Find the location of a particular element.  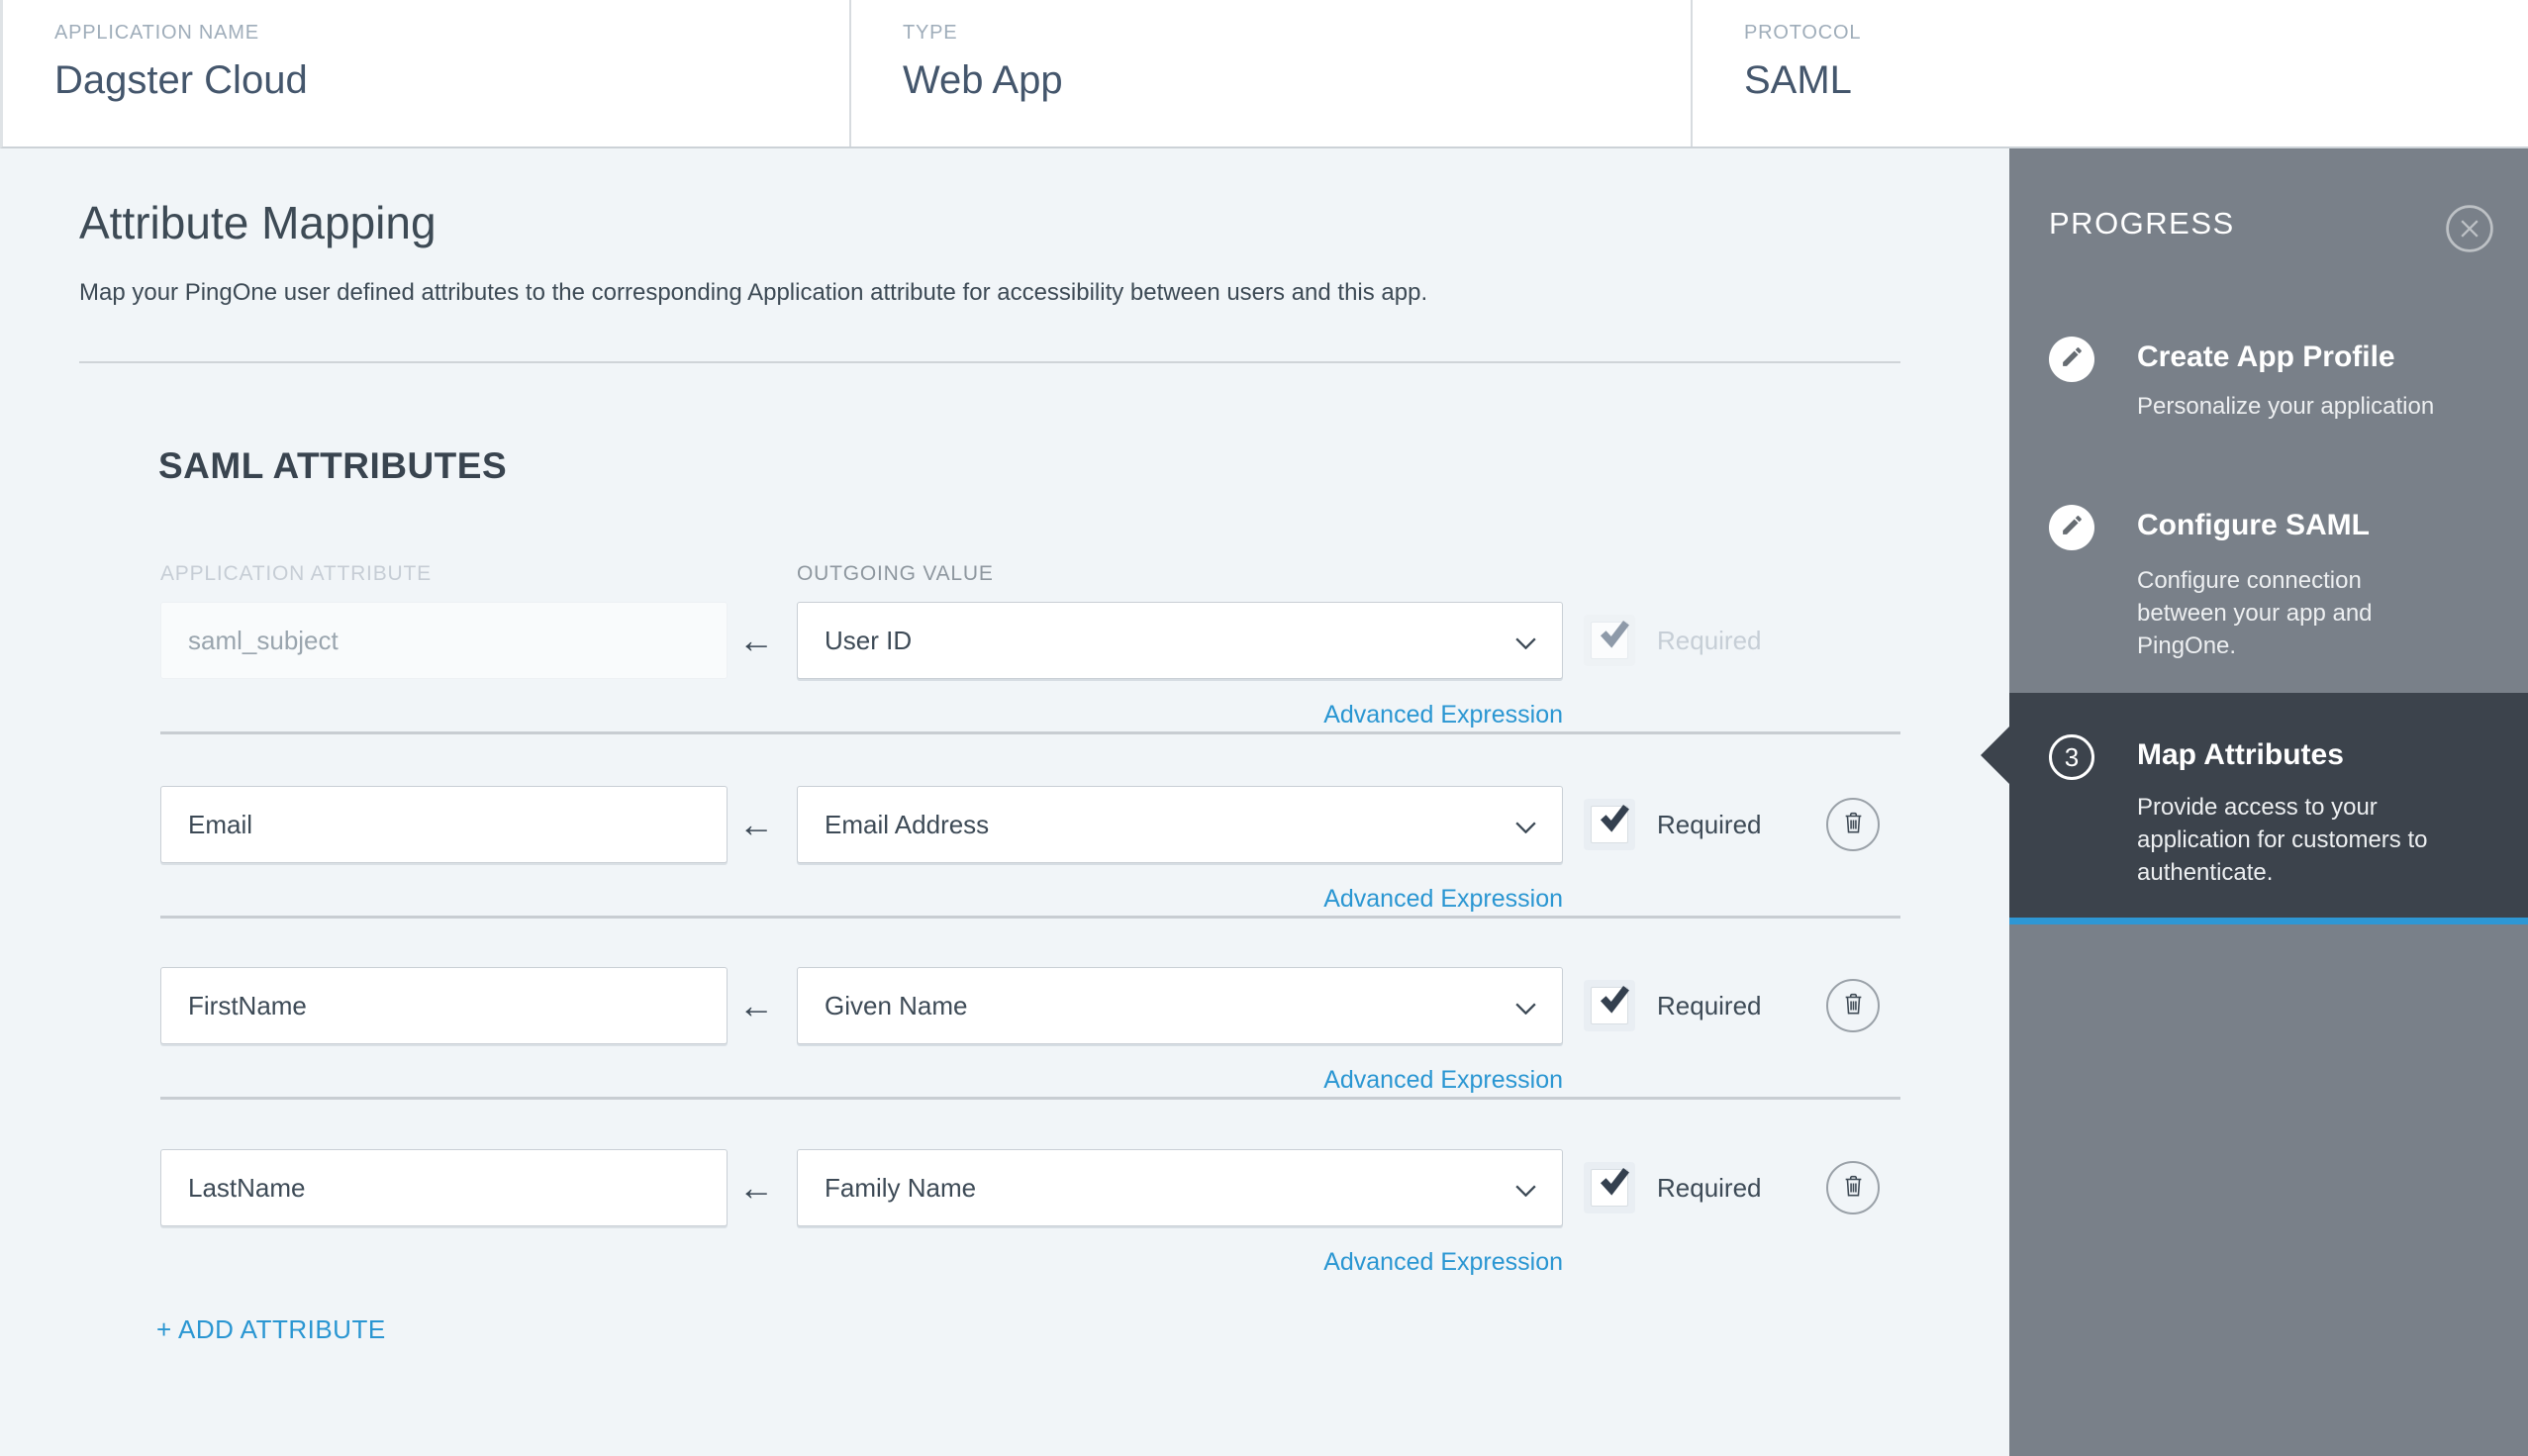

outgoing-value-dropdown: Email Address is located at coordinates (1180, 824).